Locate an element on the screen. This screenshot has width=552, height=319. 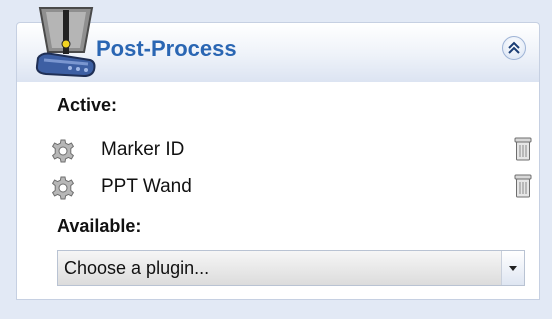
plugin-name: Marker ID is located at coordinates (143, 149).